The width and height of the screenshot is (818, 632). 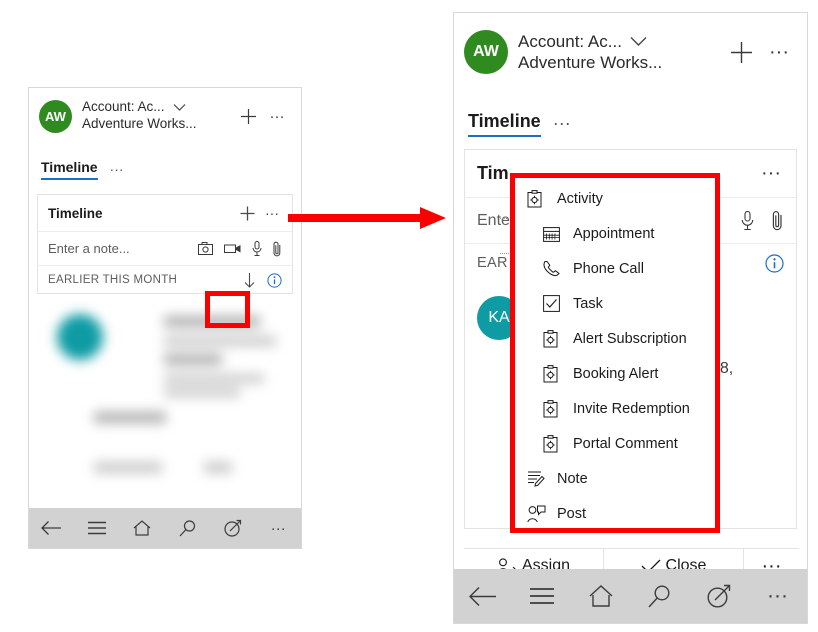 What do you see at coordinates (615, 198) in the screenshot?
I see `menu-item-activity: Activity` at bounding box center [615, 198].